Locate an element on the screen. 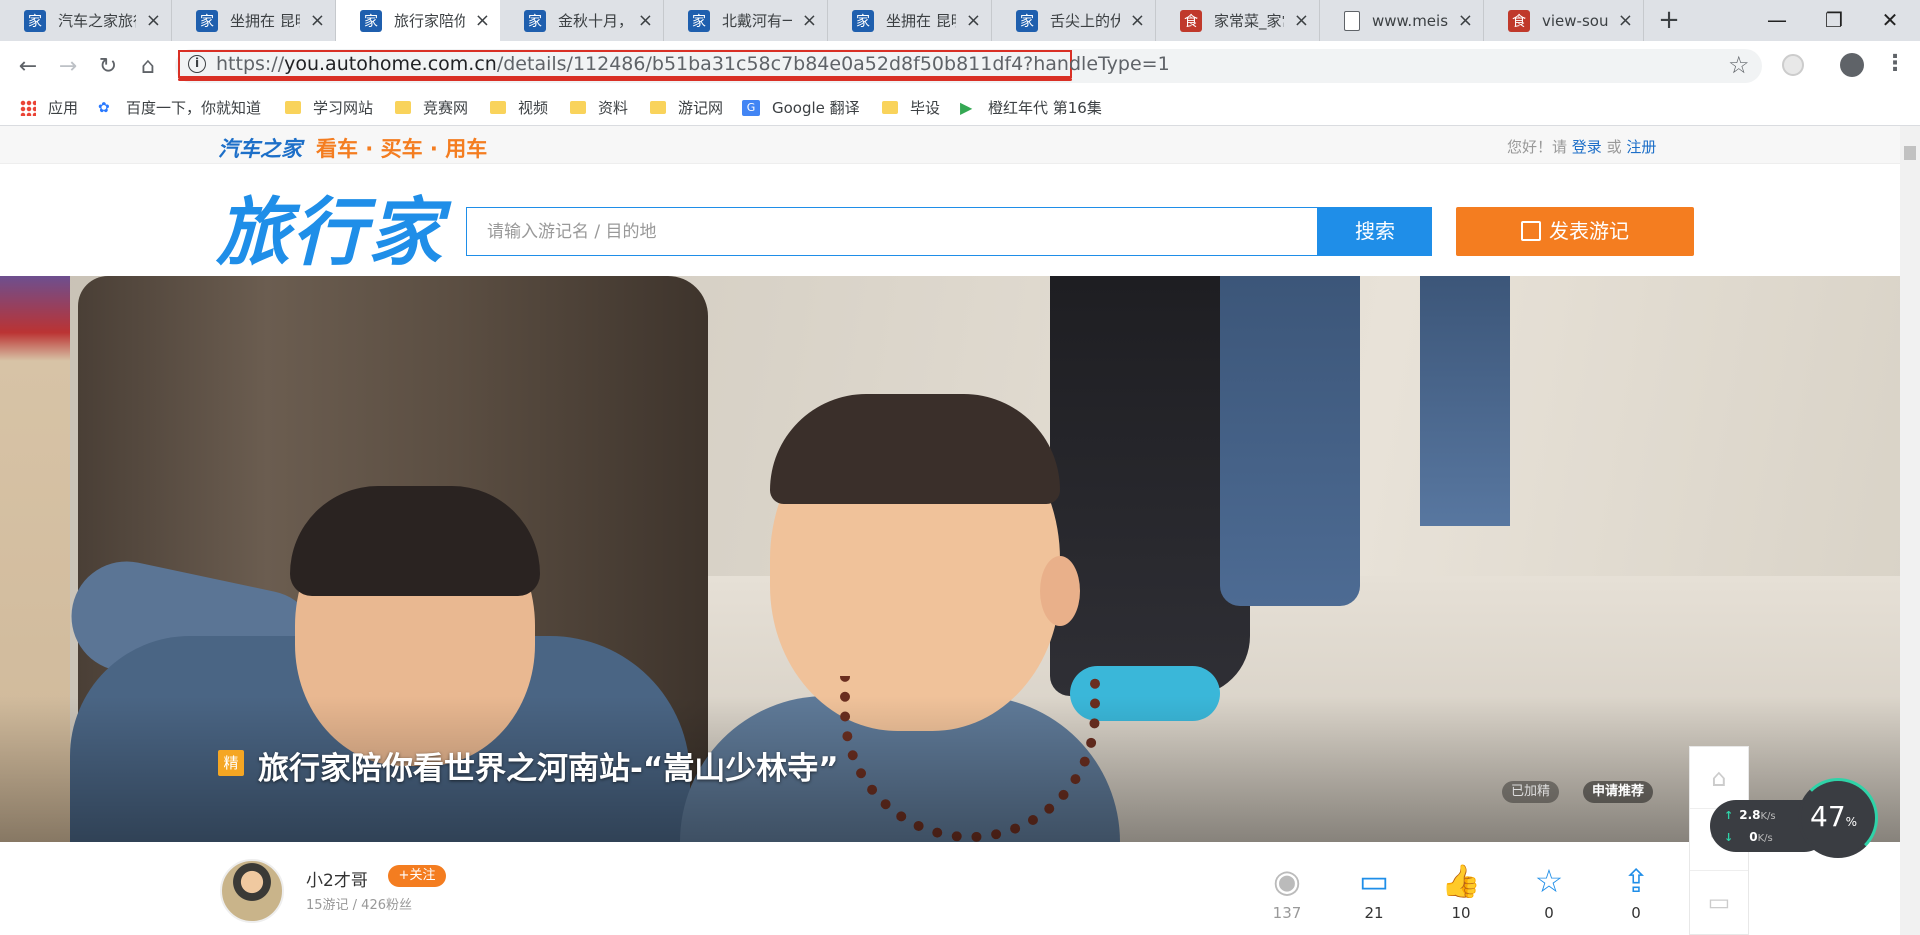 This screenshot has width=1920, height=935. bookmark-folder: 资料 is located at coordinates (599, 107).